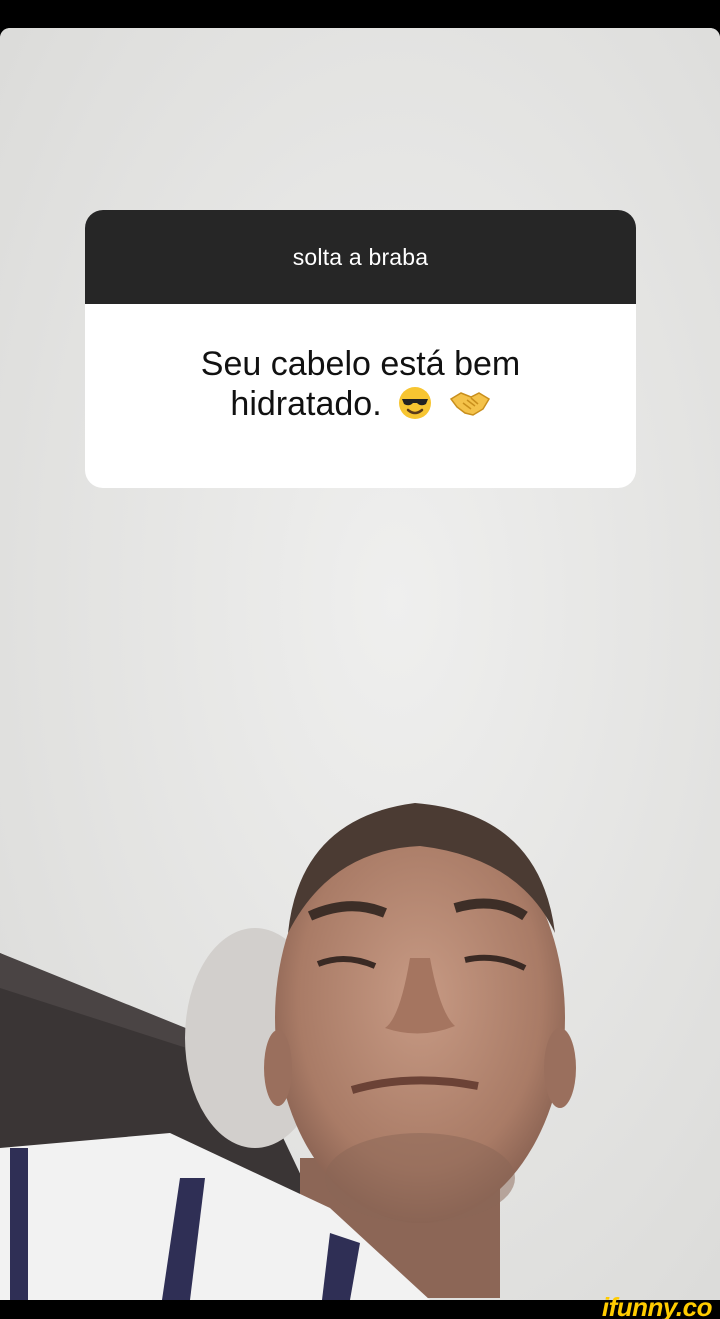 Image resolution: width=720 pixels, height=1319 pixels. I want to click on question-header: solta a braba, so click(360, 257).